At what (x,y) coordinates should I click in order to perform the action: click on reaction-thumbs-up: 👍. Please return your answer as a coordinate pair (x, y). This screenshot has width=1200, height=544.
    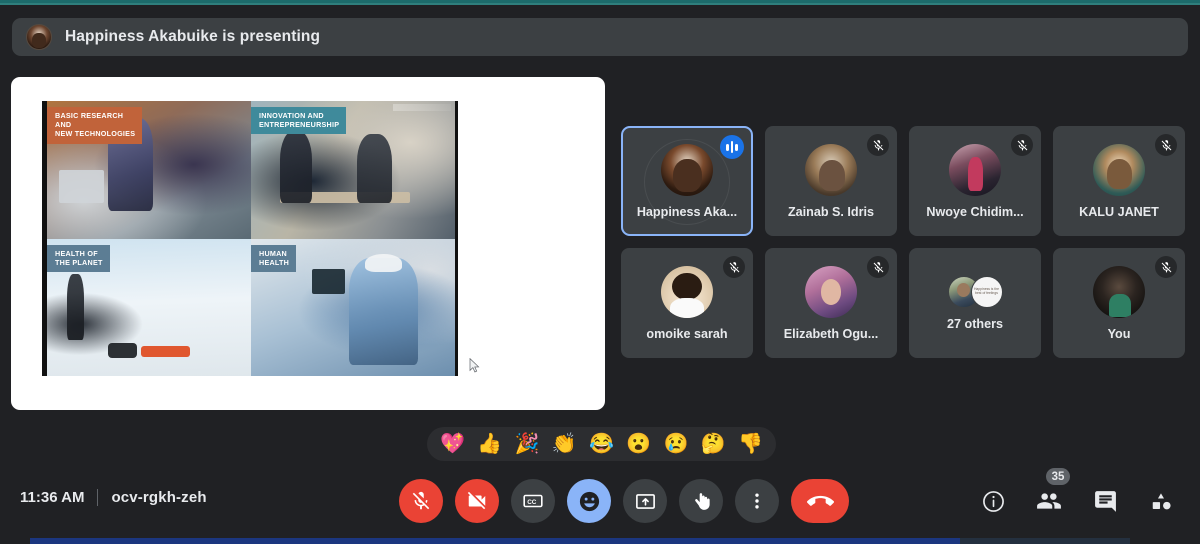
    Looking at the image, I should click on (489, 444).